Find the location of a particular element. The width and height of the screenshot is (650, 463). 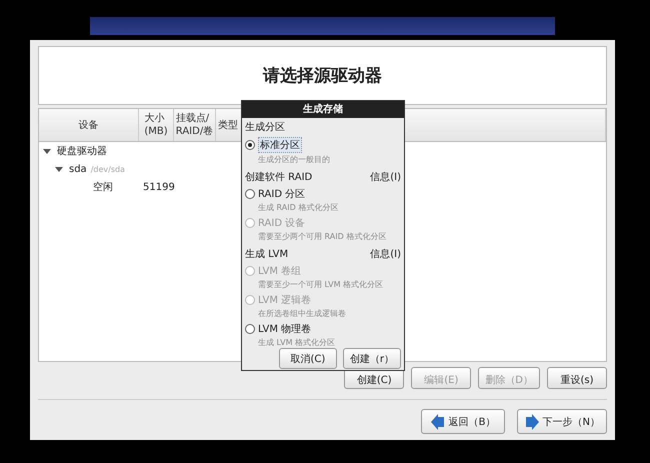

option-hint: 生成 LVM 格式化分区 is located at coordinates (297, 342).